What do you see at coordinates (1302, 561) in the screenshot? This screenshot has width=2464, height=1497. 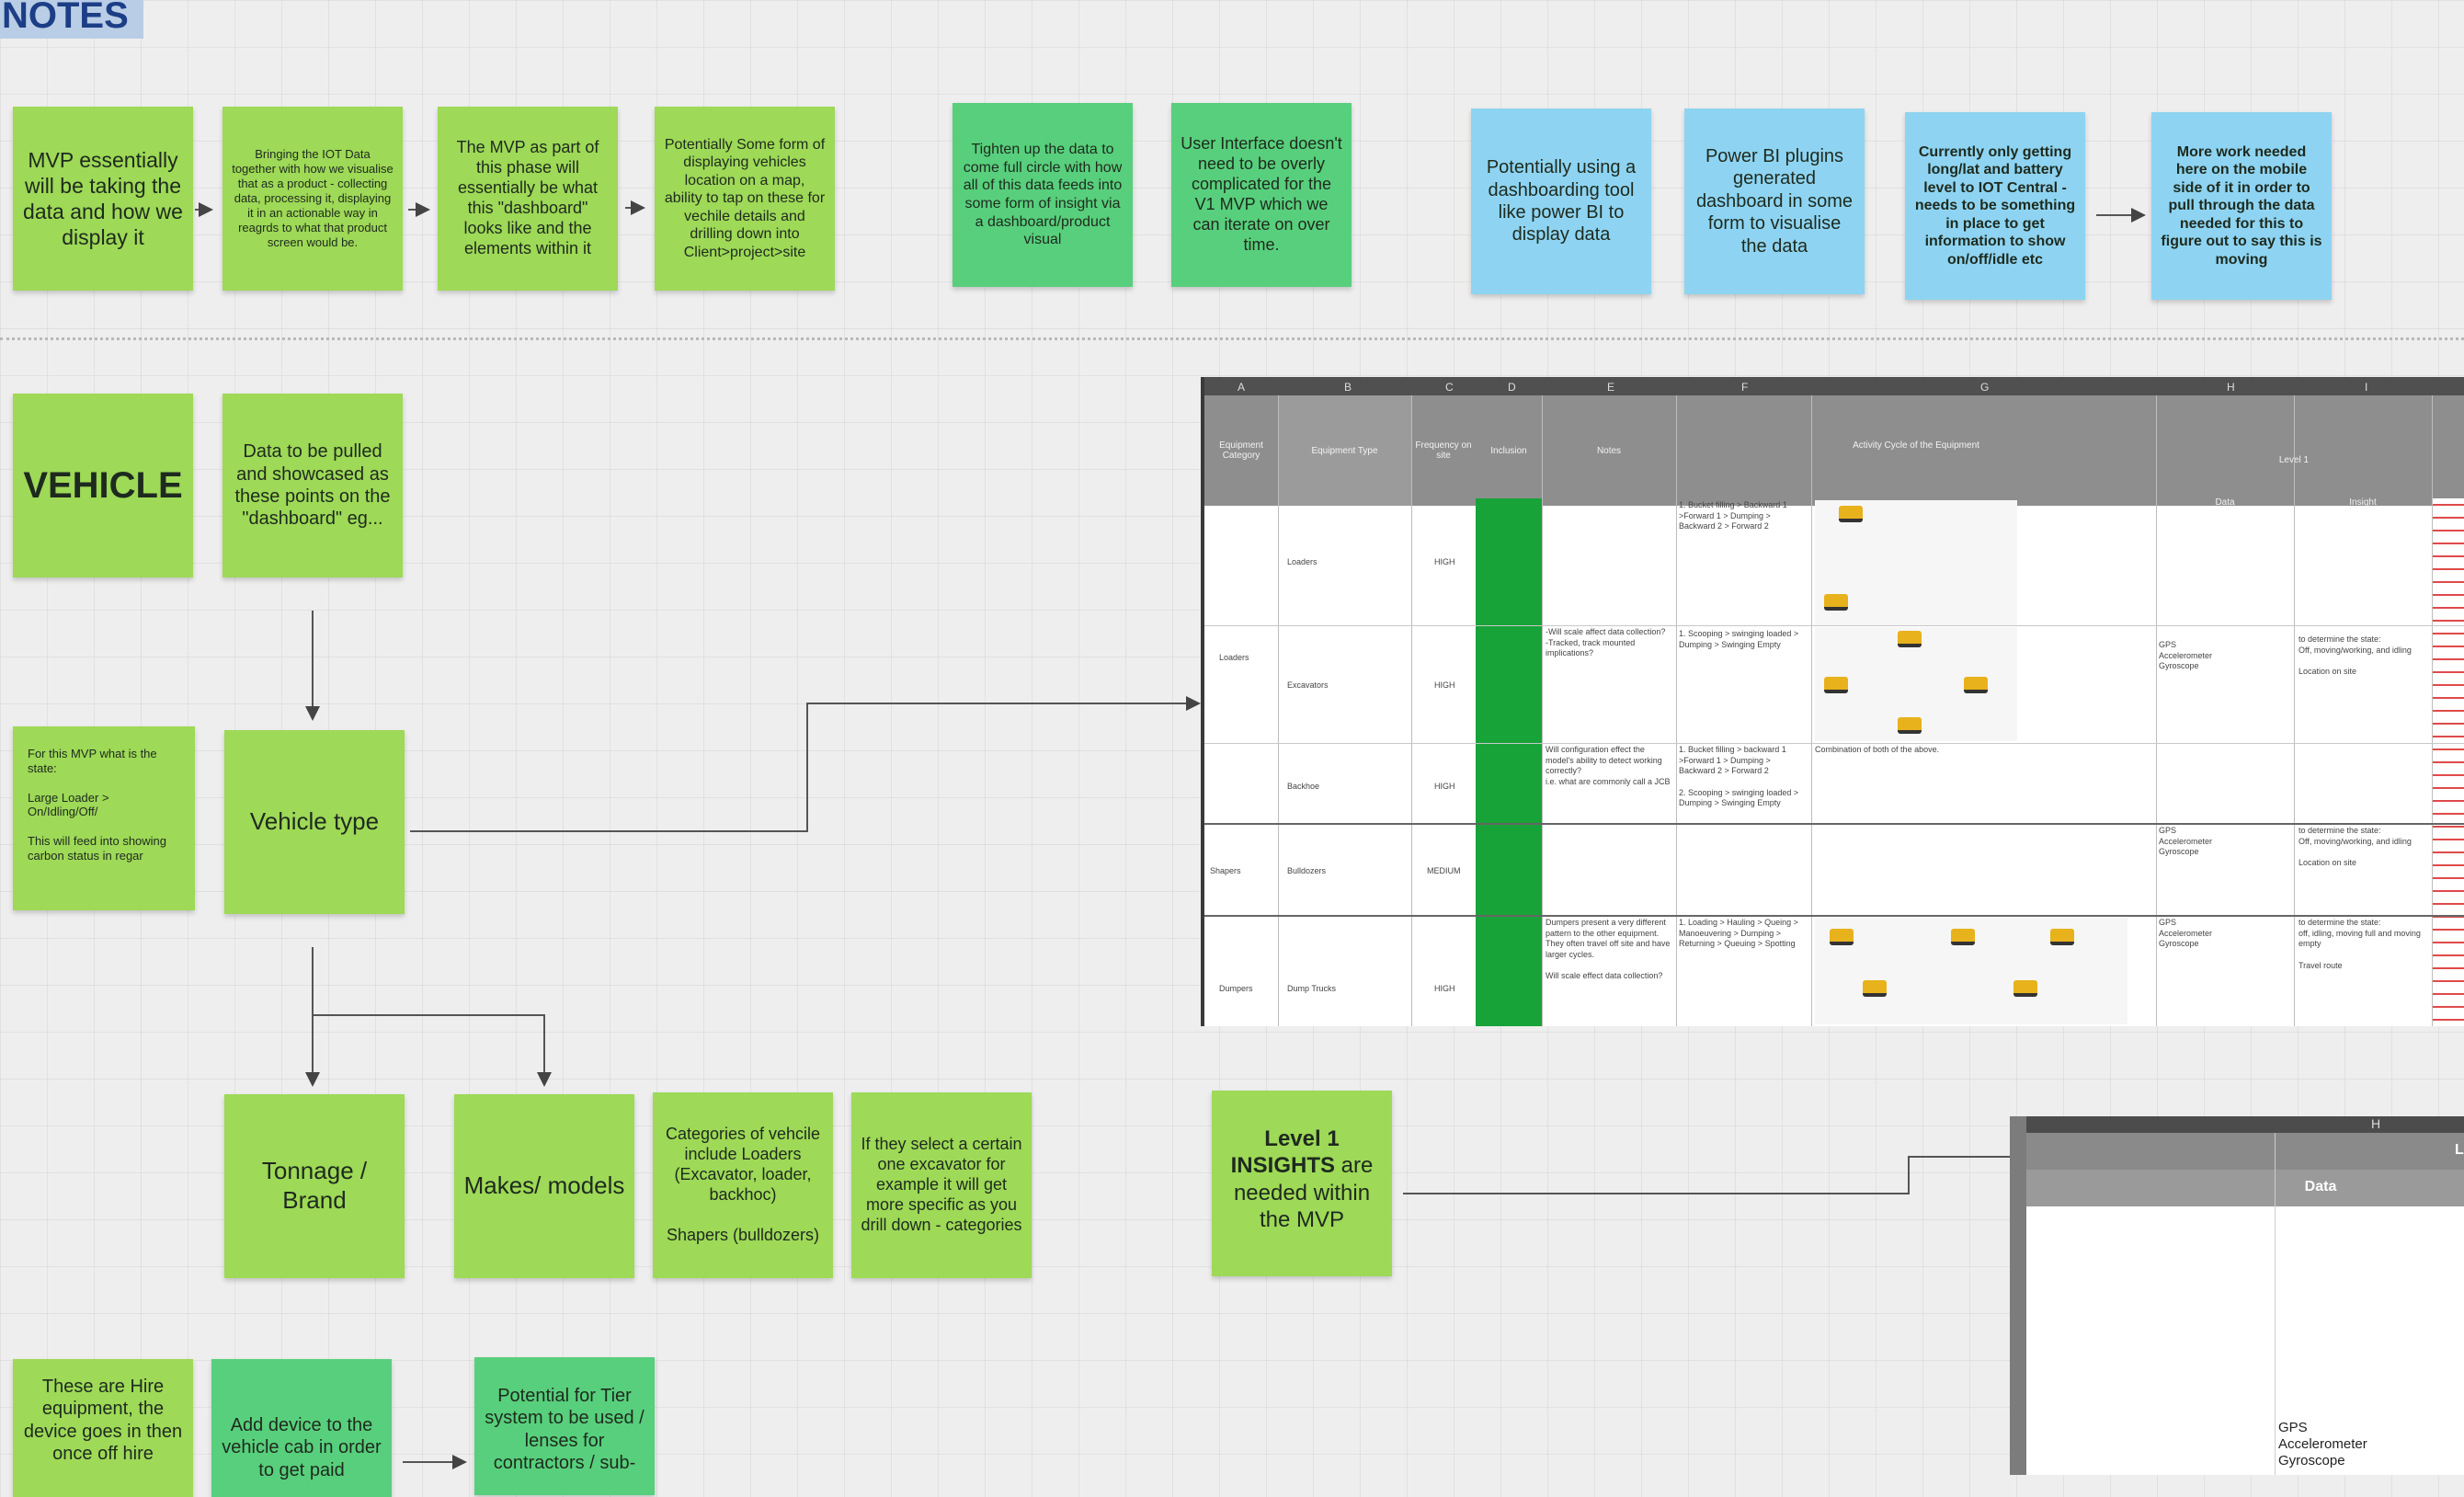 I see `cell-type-loaders: Loaders` at bounding box center [1302, 561].